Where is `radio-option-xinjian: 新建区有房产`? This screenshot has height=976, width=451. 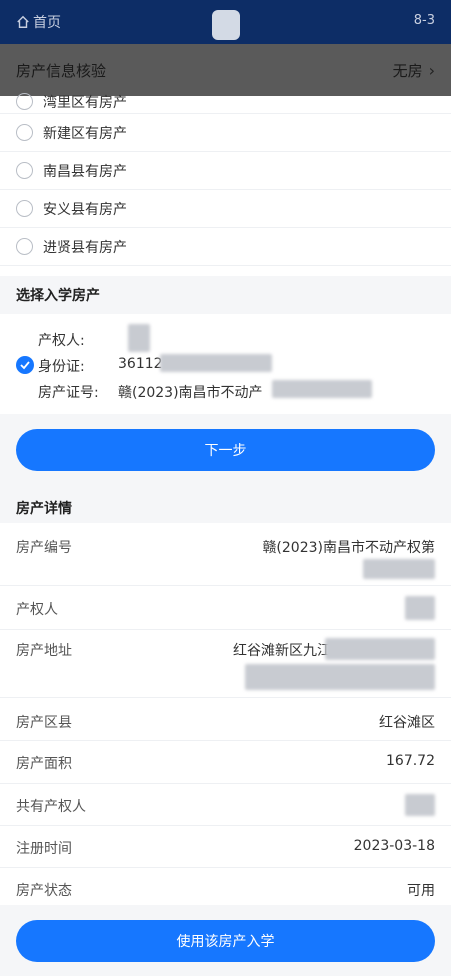 radio-option-xinjian: 新建区有房产 is located at coordinates (225, 133).